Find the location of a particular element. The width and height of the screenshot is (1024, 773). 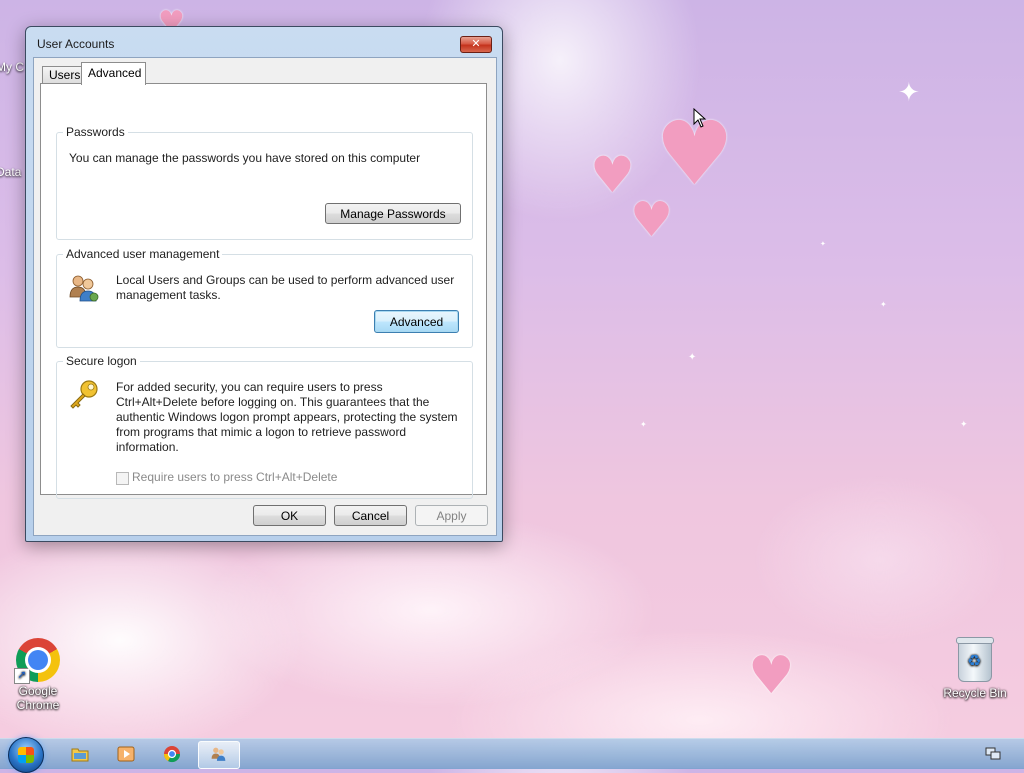

desktop-icon-data-partial: Data is located at coordinates (10, 172).